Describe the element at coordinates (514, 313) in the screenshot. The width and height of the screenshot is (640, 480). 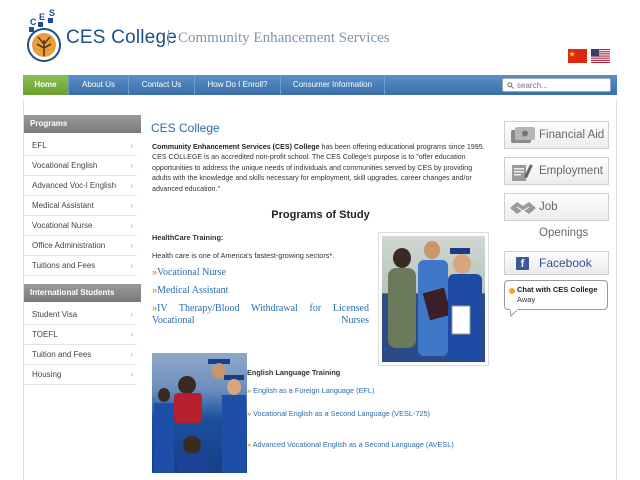
I see `chat-bubble-tail-icon` at that location.